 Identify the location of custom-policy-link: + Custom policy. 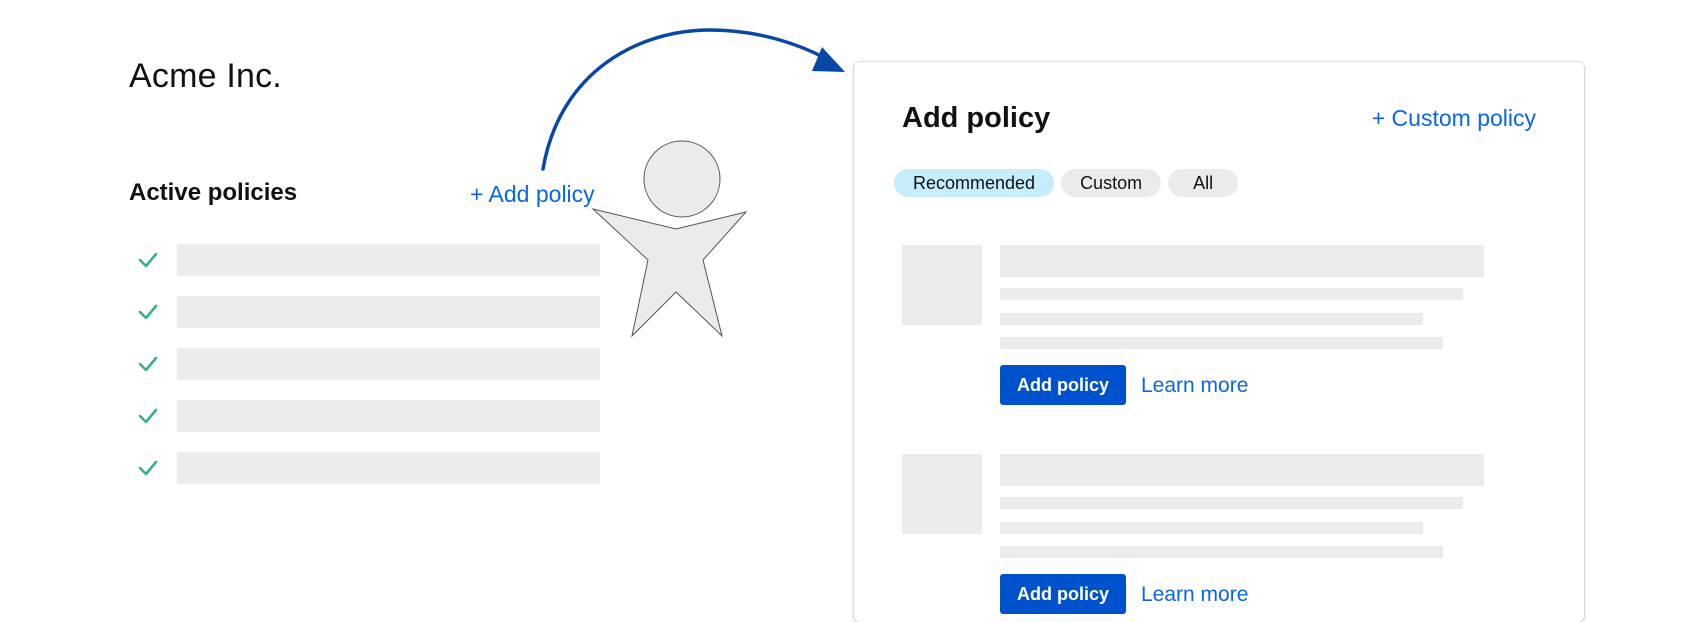
(1454, 118).